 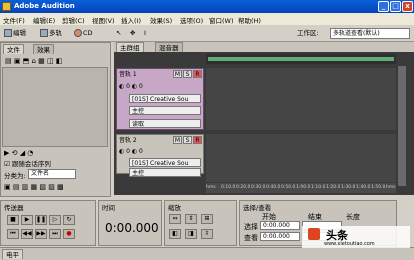 What do you see at coordinates (191, 20) in the screenshot?
I see `menu-options: 选项(O)` at bounding box center [191, 20].